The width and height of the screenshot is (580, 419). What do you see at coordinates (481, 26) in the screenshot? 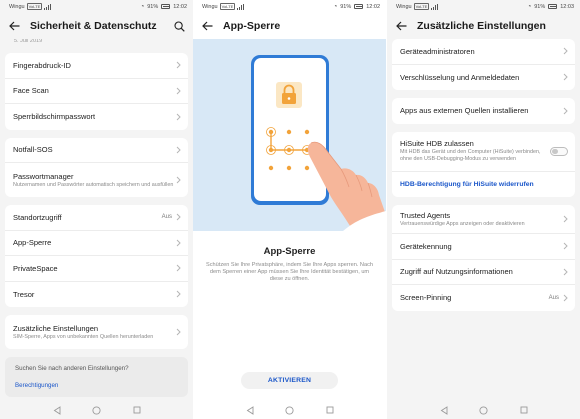
I see `page-title: Zusätzliche Einstellungen` at bounding box center [481, 26].